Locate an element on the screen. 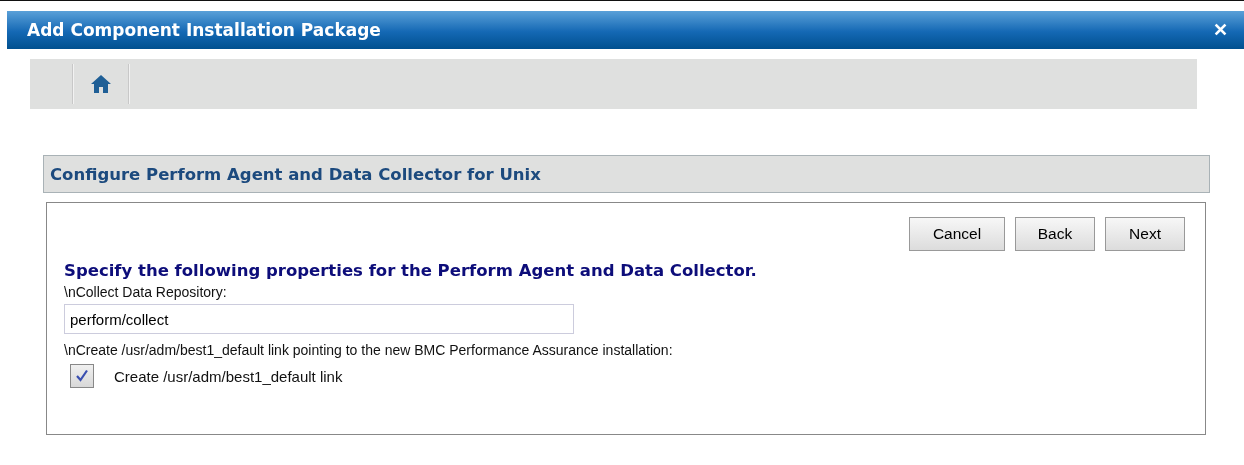 The width and height of the screenshot is (1244, 465). field-label: \nCollect Data Repository: is located at coordinates (146, 292).